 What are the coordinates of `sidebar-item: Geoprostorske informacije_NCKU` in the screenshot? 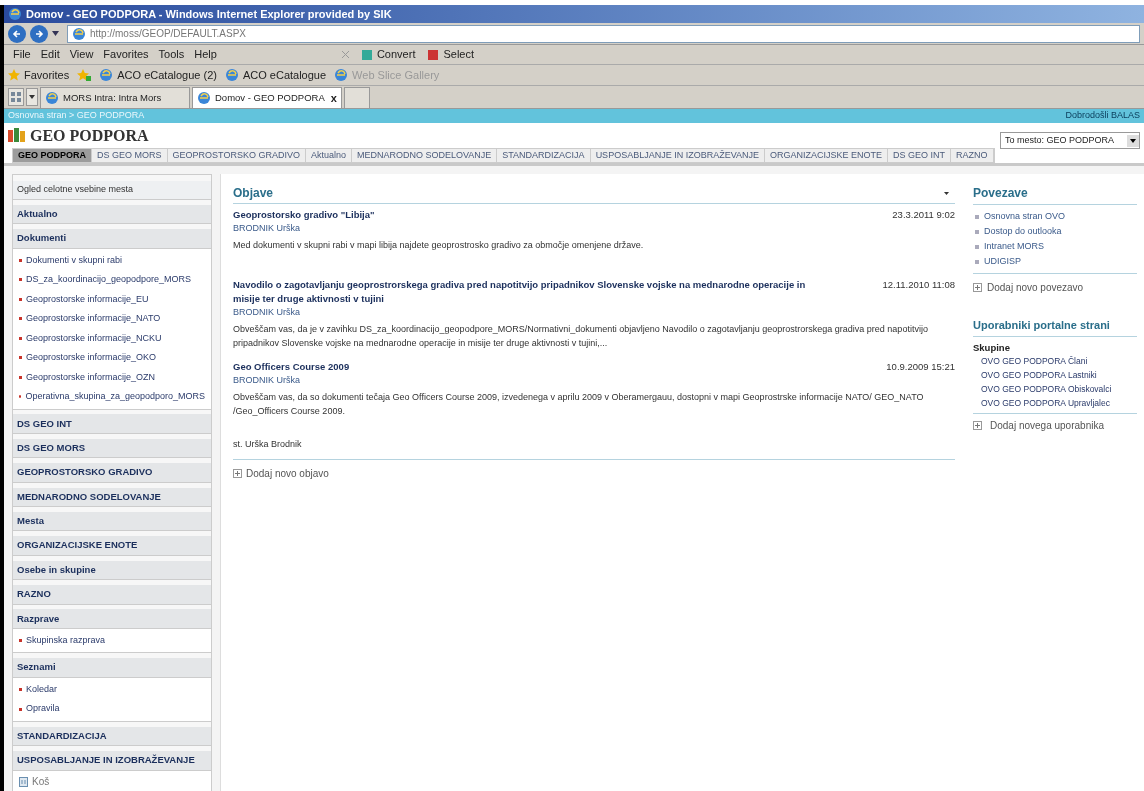 It's located at (112, 338).